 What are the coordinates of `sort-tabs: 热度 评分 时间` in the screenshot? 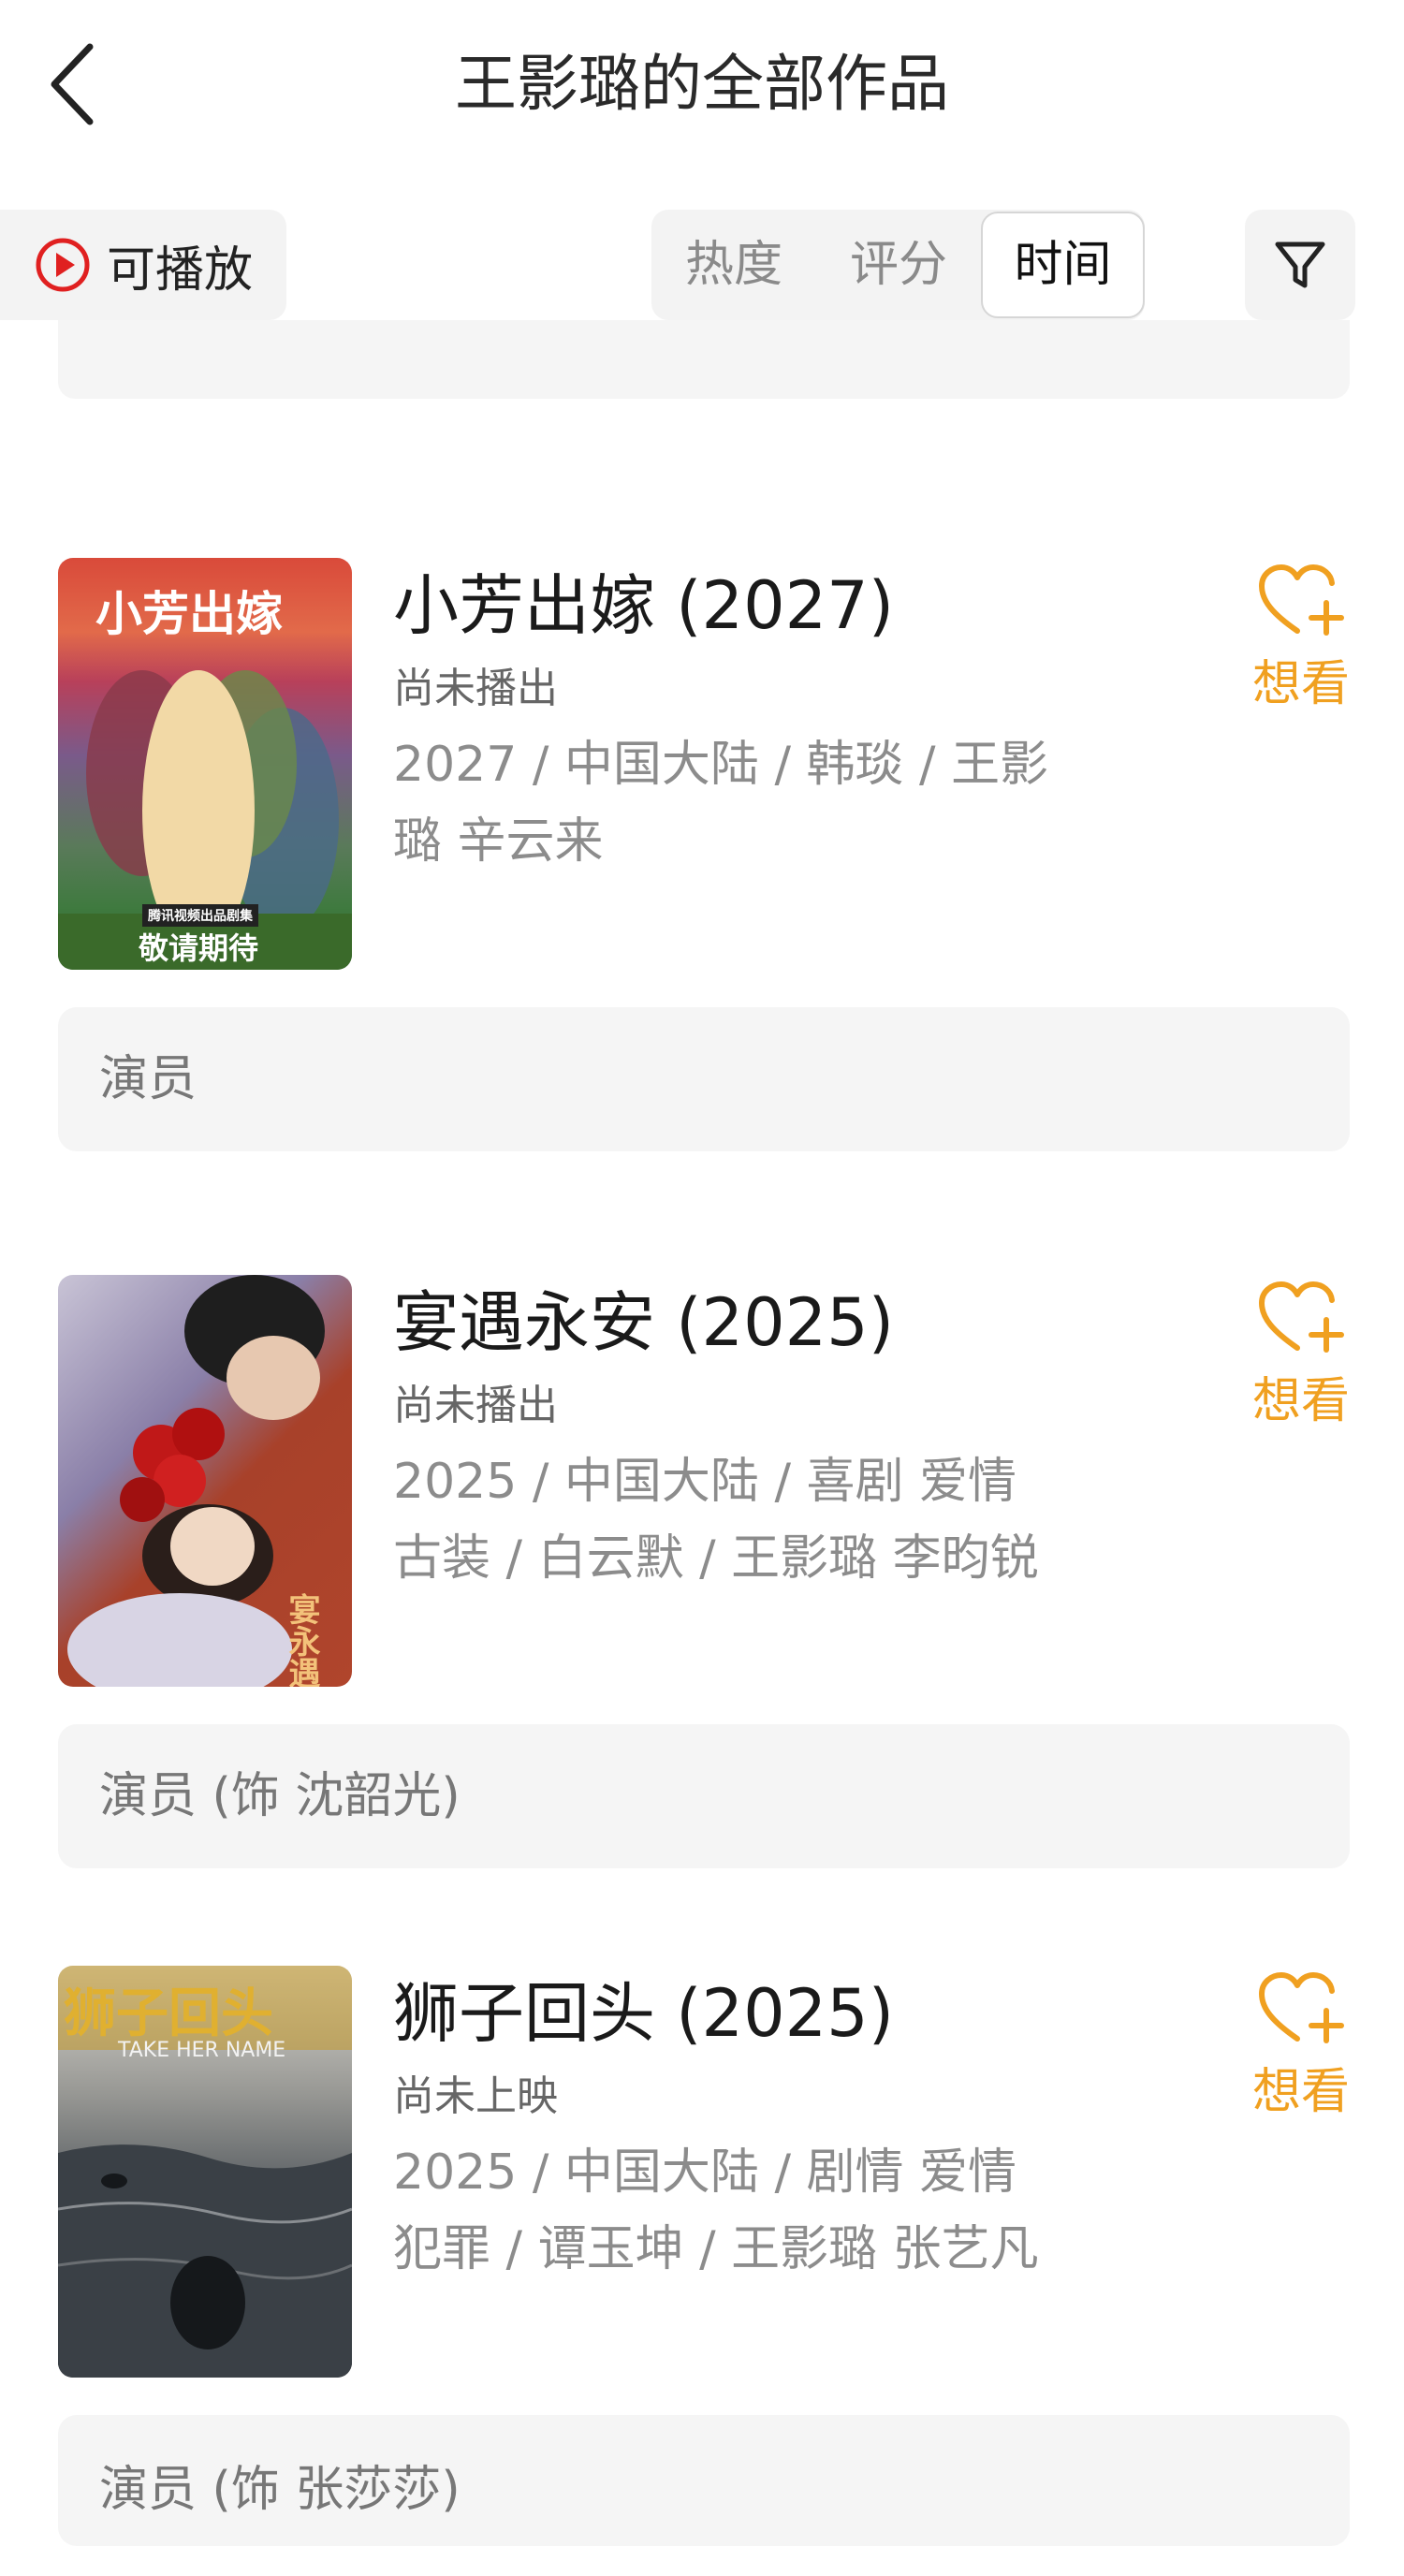 It's located at (898, 265).